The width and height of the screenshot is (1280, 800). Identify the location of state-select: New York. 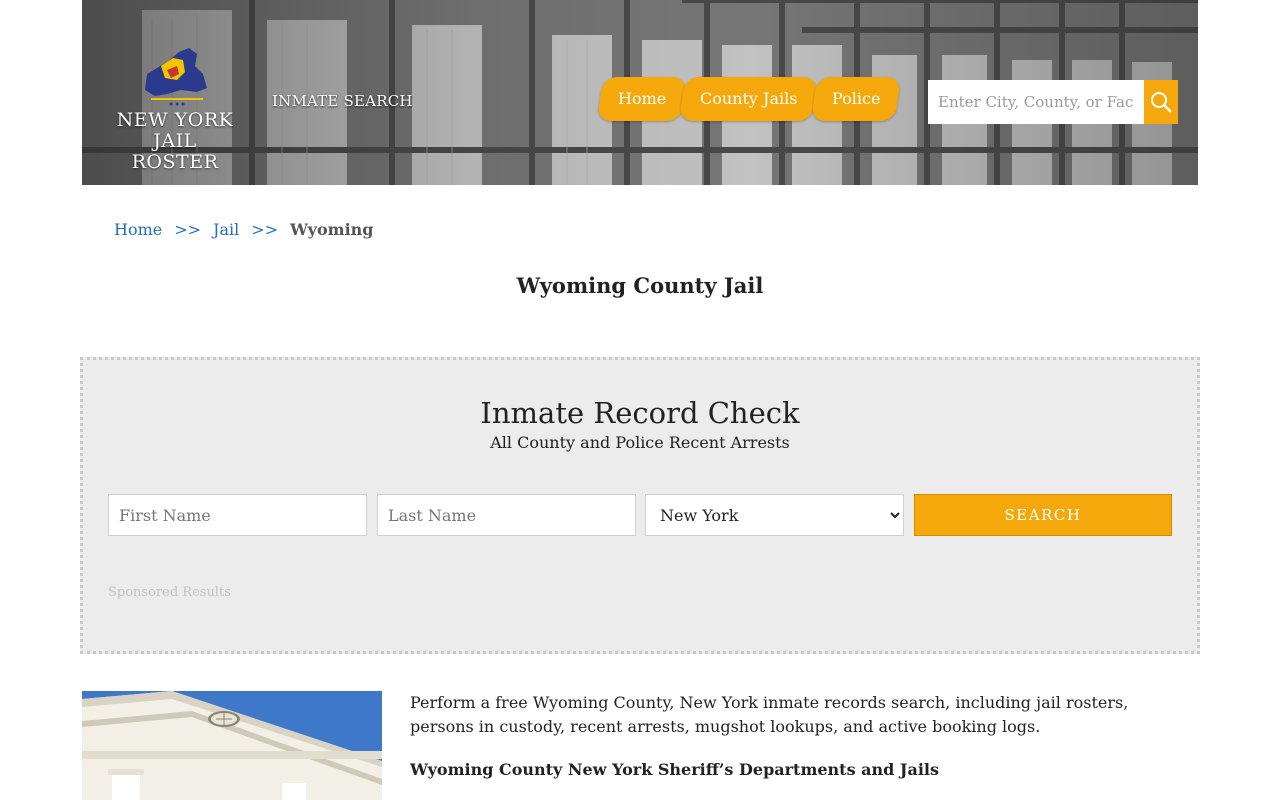
(774, 515).